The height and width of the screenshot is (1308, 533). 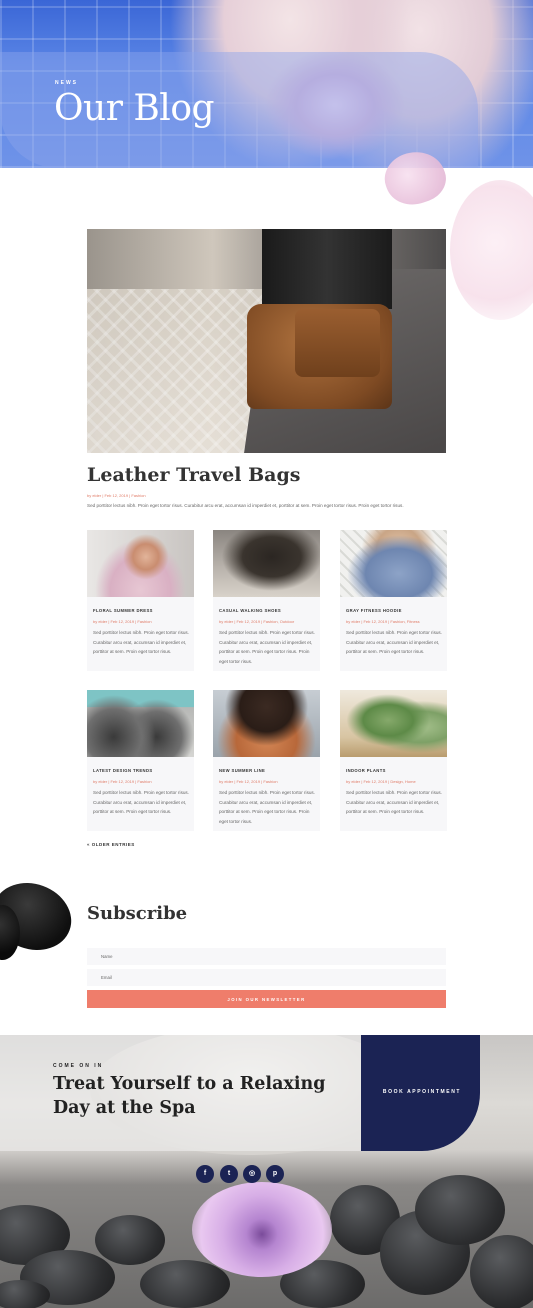 I want to click on pinterest-icon: p, so click(x=275, y=1174).